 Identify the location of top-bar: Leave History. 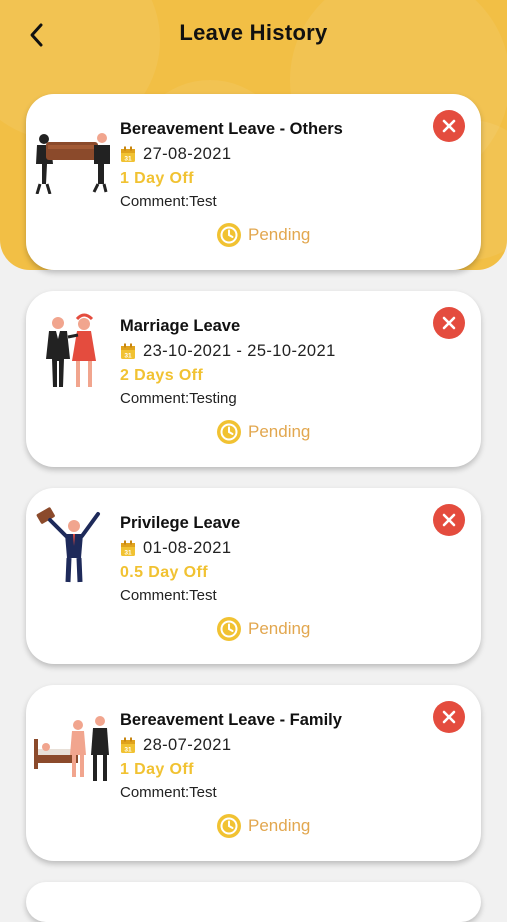
(253, 36).